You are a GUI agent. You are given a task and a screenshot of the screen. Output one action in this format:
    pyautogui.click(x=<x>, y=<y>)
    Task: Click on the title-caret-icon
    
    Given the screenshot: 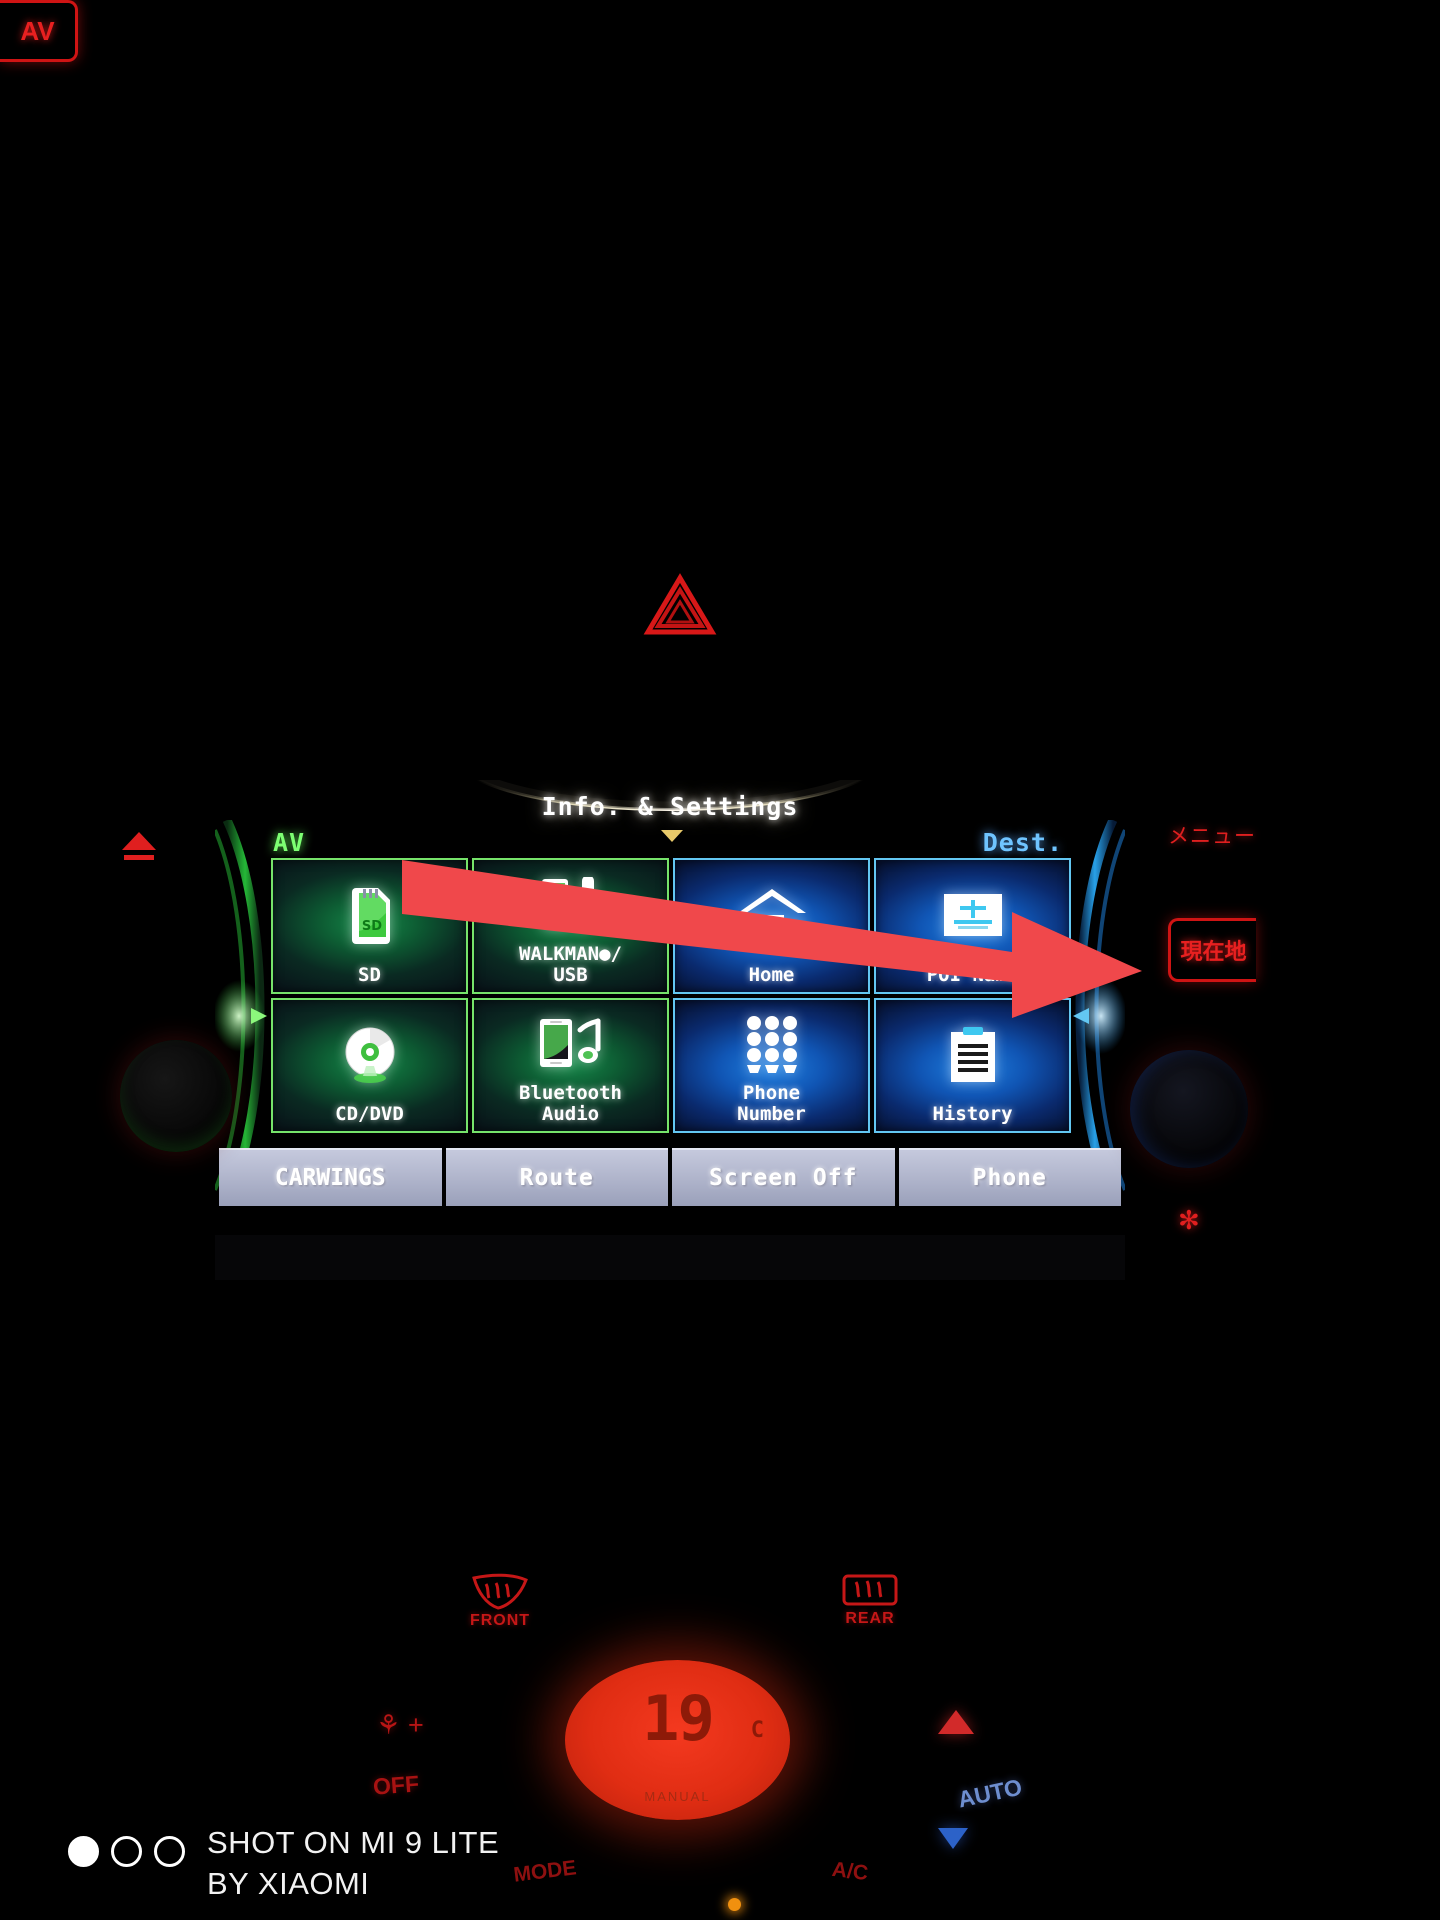 What is the action you would take?
    pyautogui.click(x=672, y=836)
    